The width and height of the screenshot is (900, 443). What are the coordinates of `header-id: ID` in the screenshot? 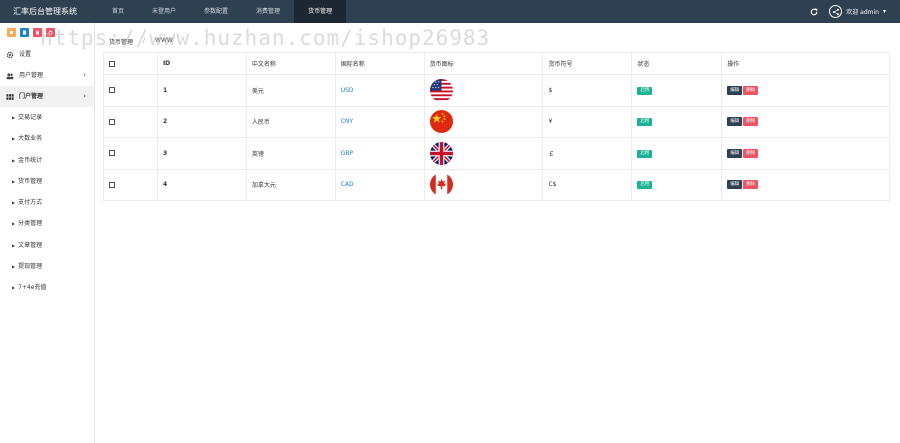 It's located at (201, 63).